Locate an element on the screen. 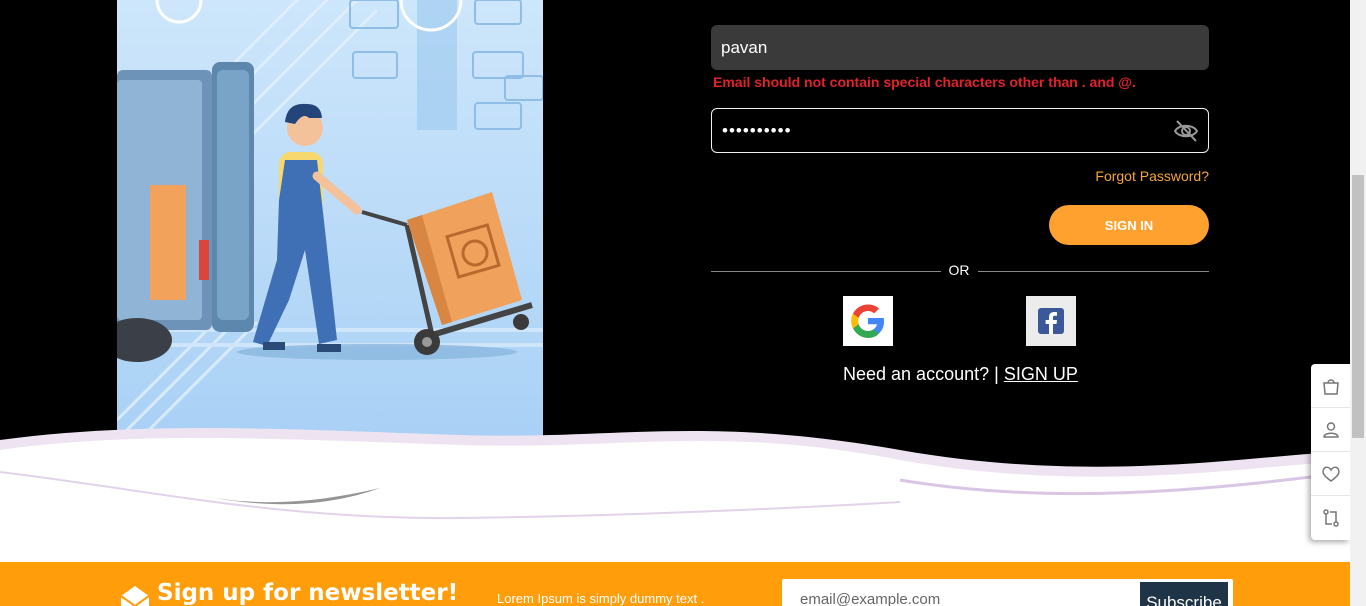  email-input is located at coordinates (960, 47).